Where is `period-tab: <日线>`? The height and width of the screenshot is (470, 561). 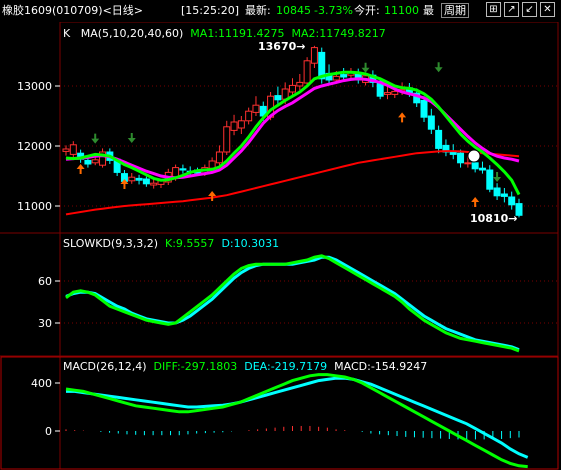
period-tab: <日线> is located at coordinates (123, 10).